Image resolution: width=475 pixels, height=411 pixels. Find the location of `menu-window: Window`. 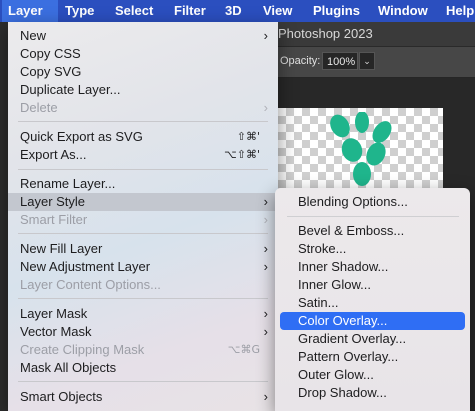

menu-window: Window is located at coordinates (403, 11).